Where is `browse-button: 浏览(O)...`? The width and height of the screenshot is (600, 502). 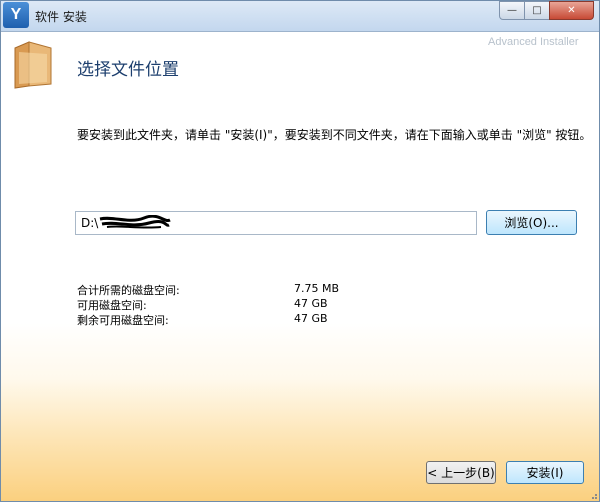 browse-button: 浏览(O)... is located at coordinates (531, 222).